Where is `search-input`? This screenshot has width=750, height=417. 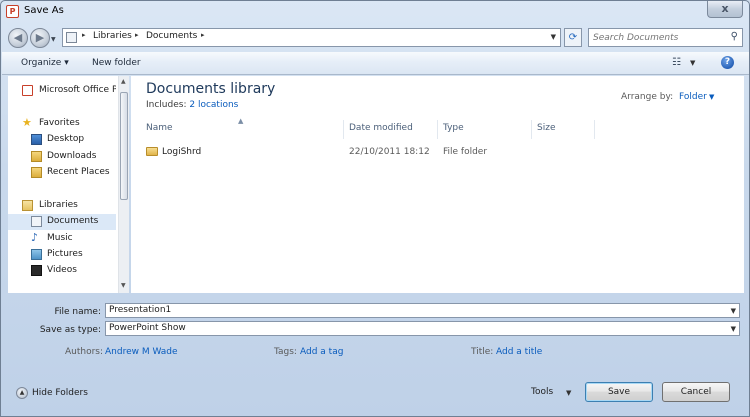 search-input is located at coordinates (658, 37).